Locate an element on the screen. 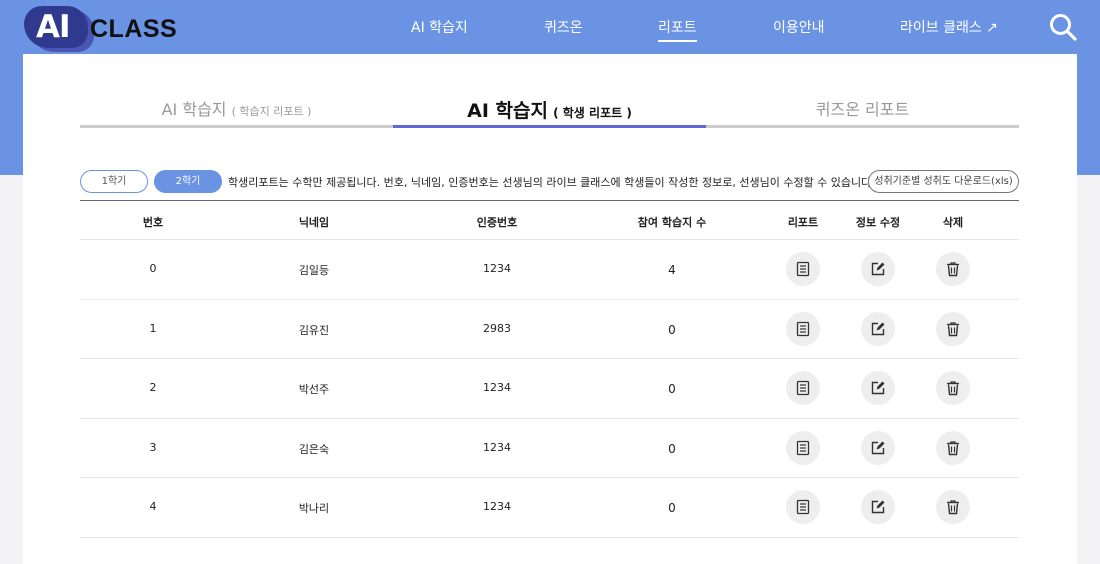 The image size is (1100, 564). semester-2-button: 2학기 is located at coordinates (188, 181).